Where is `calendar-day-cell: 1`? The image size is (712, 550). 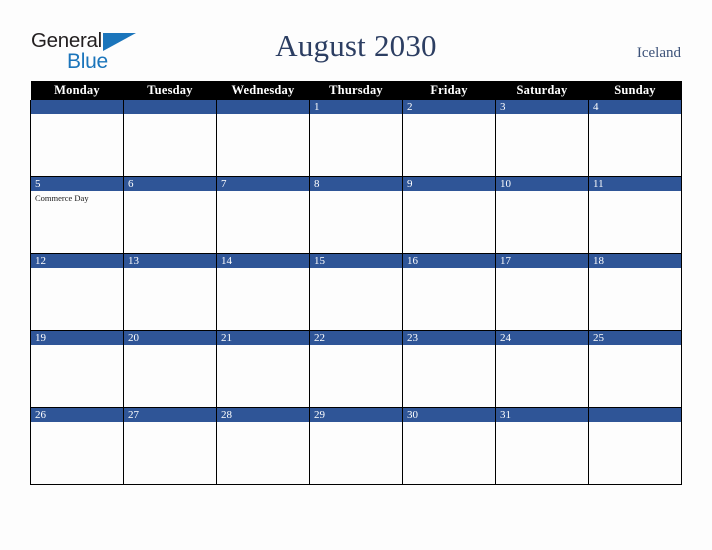
calendar-day-cell: 1 is located at coordinates (356, 138).